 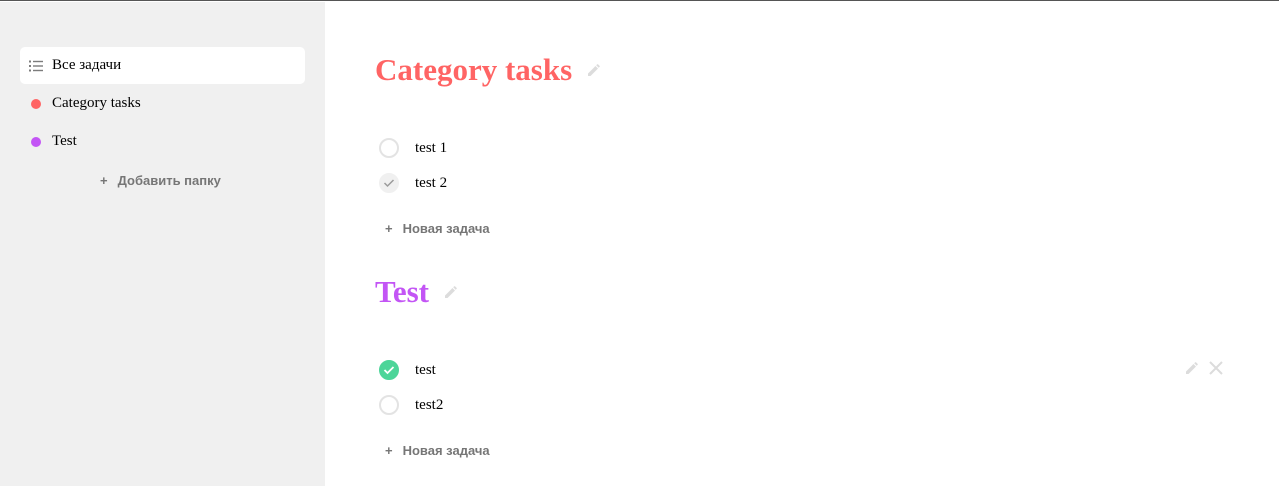 What do you see at coordinates (402, 291) in the screenshot?
I see `category-title-text: Test` at bounding box center [402, 291].